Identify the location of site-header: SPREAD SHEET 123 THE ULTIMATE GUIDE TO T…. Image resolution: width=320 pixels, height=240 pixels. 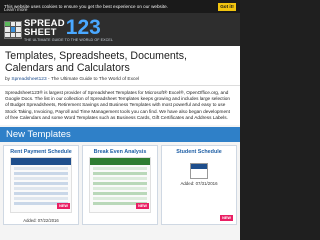
(120, 29).